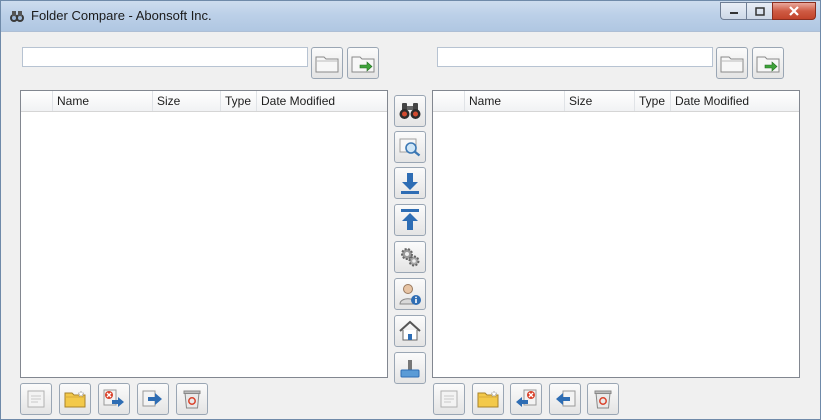  I want to click on right-delete-copy-button, so click(526, 399).